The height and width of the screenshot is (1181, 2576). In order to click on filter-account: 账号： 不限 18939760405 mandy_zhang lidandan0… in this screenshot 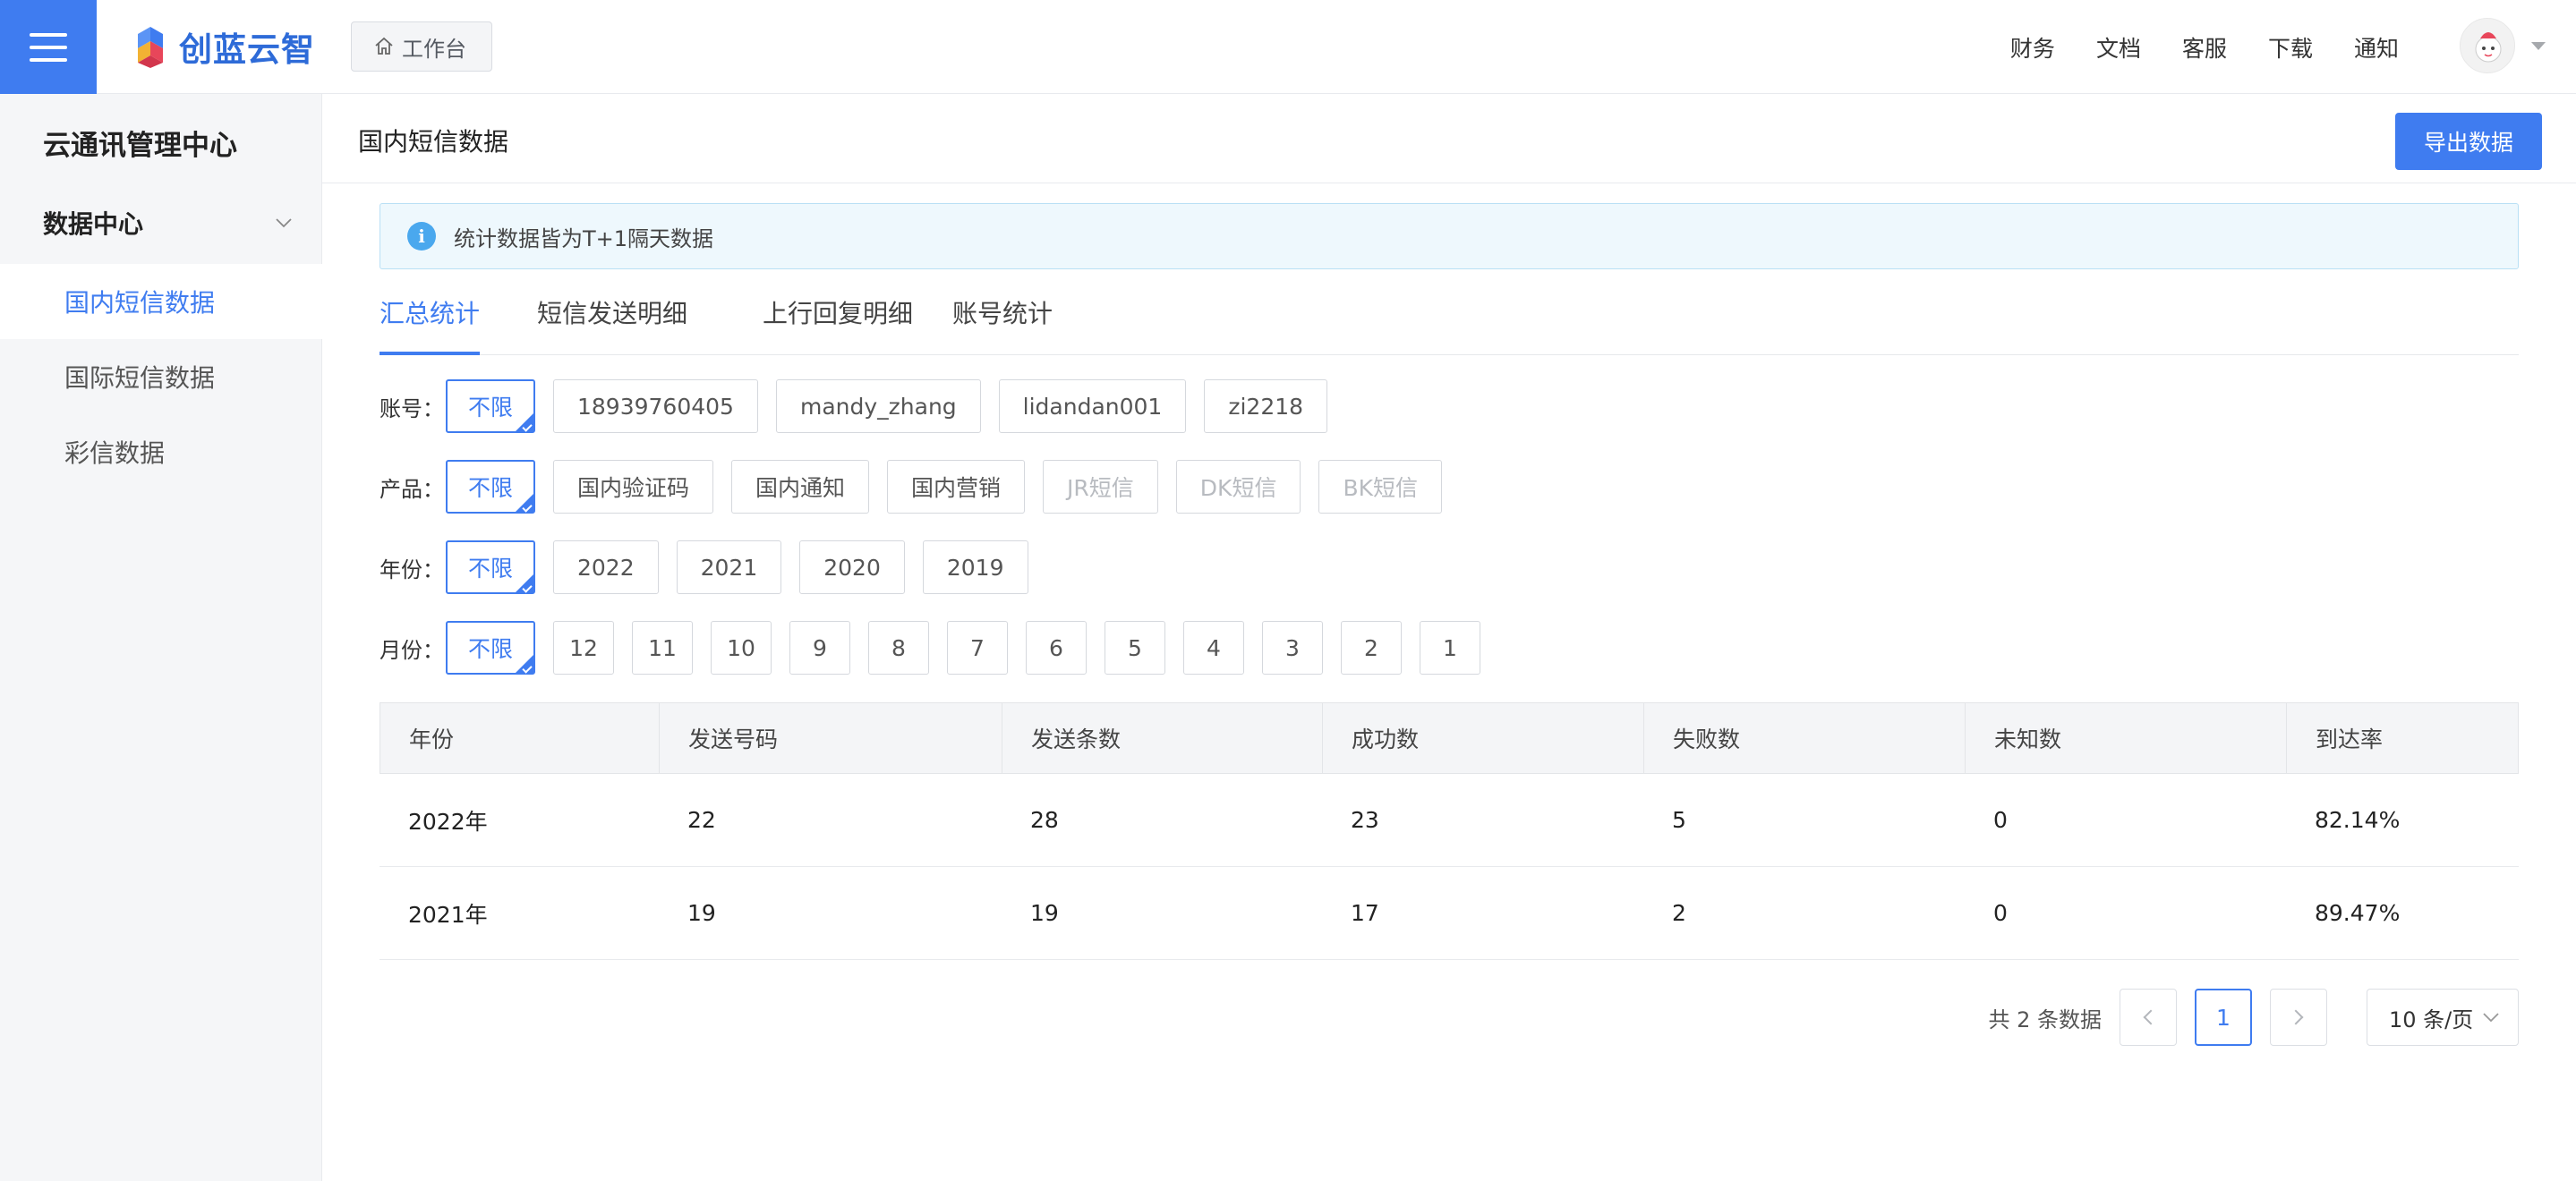, I will do `click(862, 406)`.